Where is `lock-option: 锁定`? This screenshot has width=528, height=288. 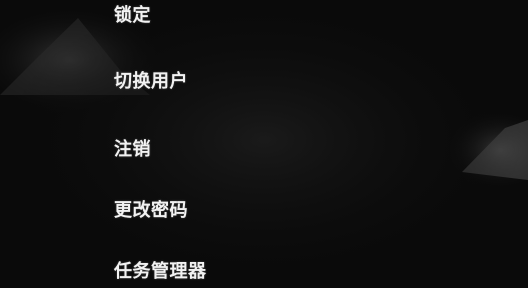 lock-option: 锁定 is located at coordinates (132, 17).